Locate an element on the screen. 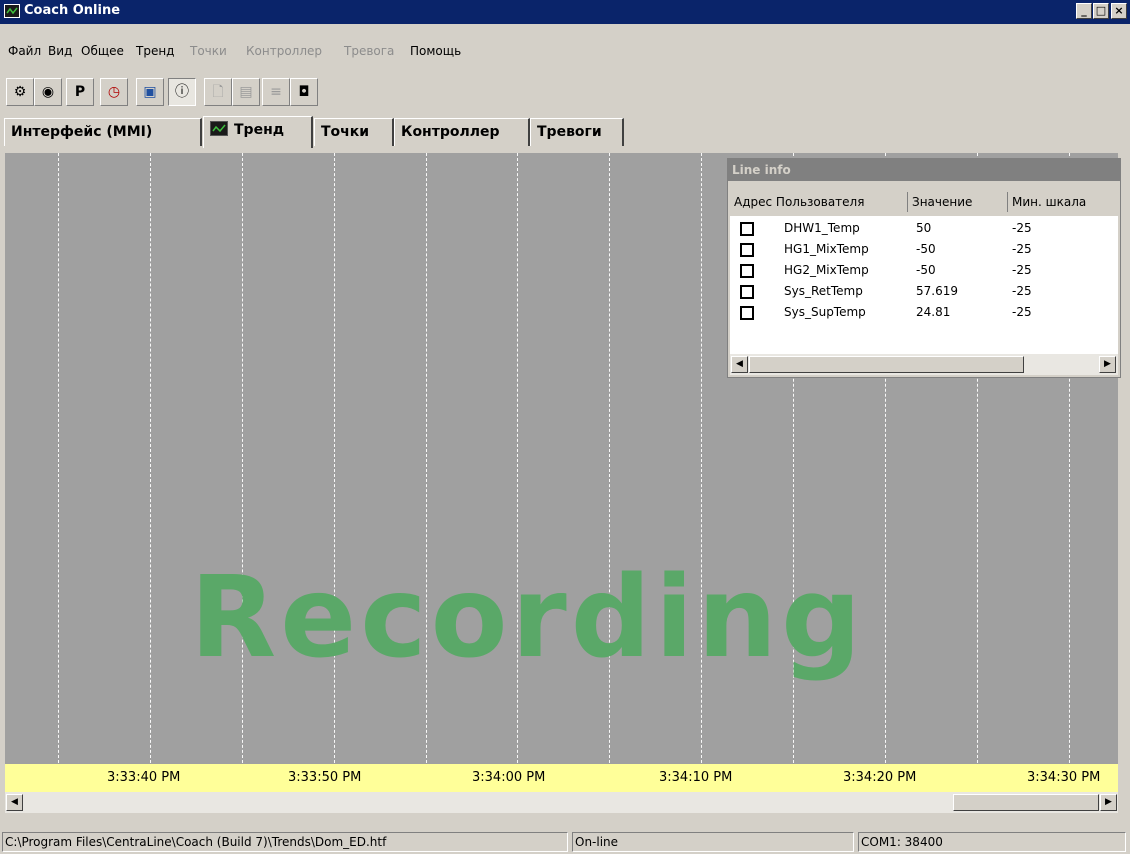  new-file-icon: 🗋 is located at coordinates (218, 92).